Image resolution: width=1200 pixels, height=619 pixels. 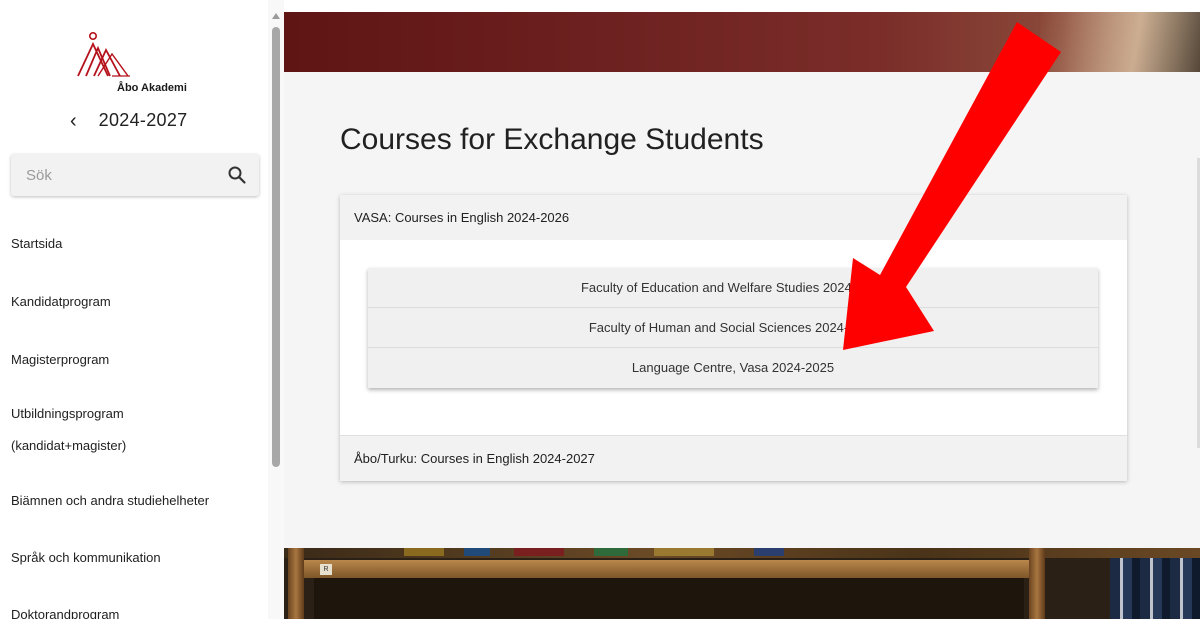 I want to click on shelf-label: R, so click(x=326, y=569).